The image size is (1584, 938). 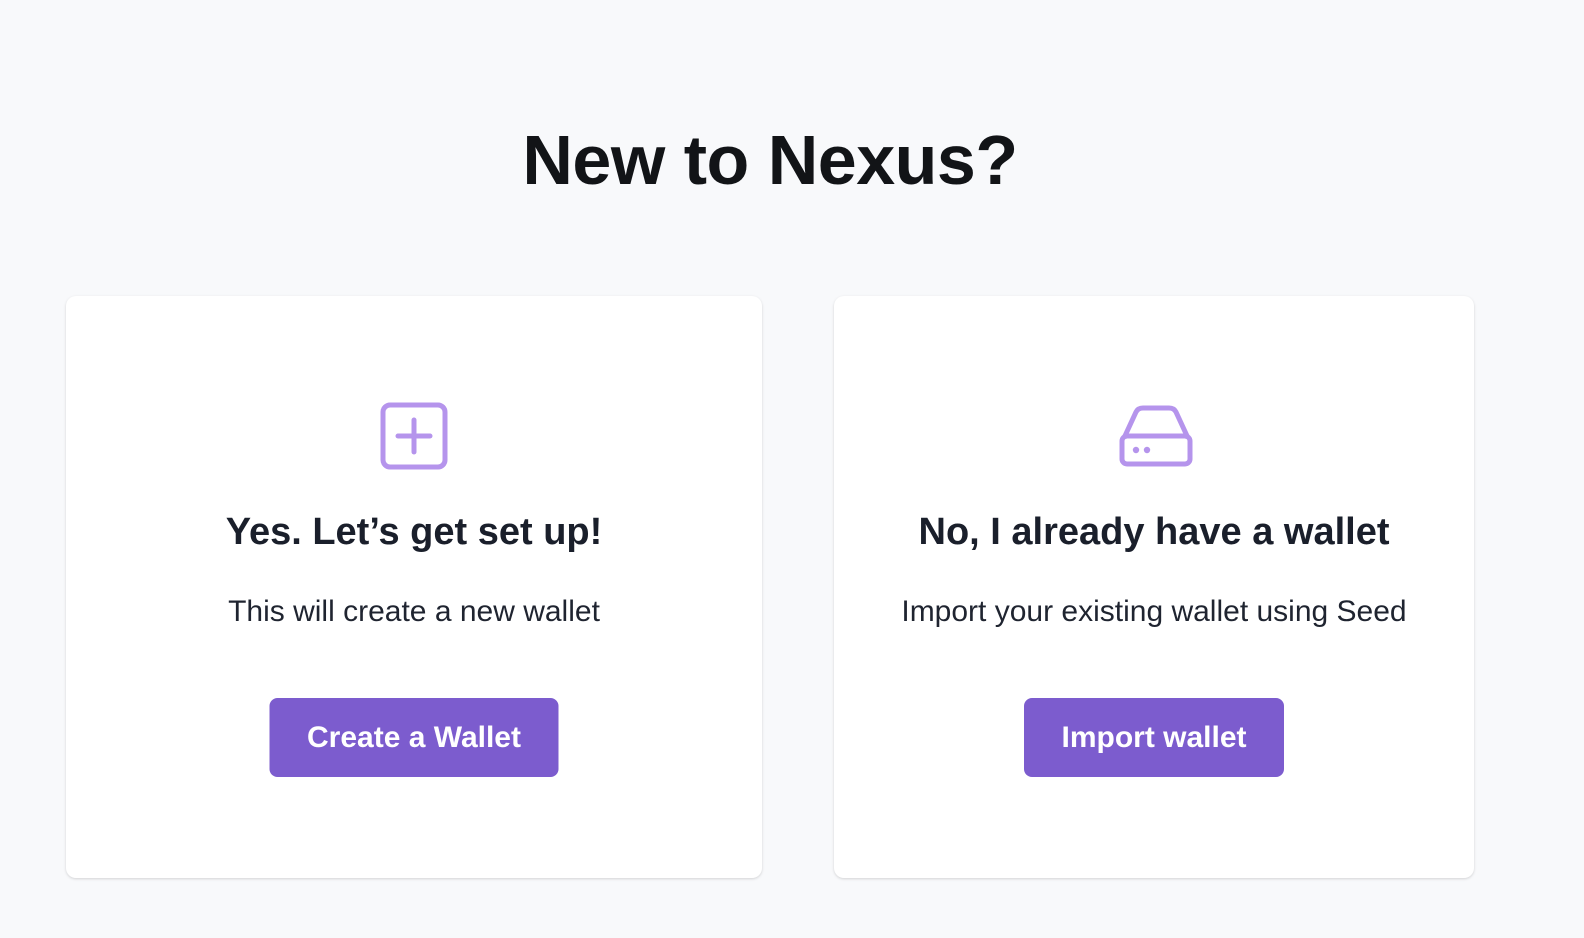 I want to click on import-wallet-button: Import wallet, so click(x=1154, y=737).